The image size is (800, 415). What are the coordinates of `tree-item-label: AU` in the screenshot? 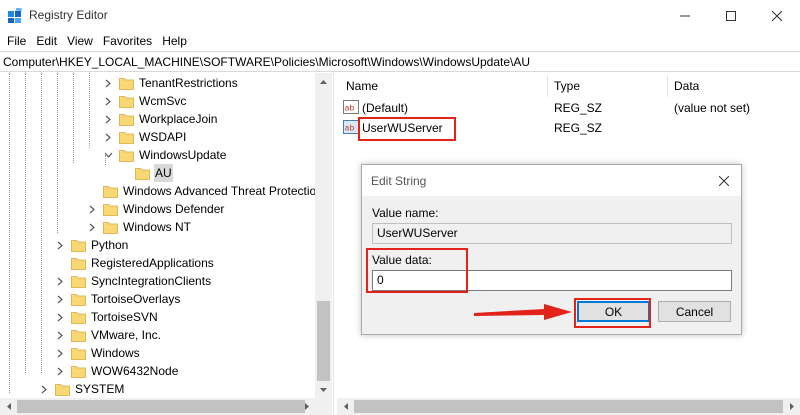 It's located at (163, 173).